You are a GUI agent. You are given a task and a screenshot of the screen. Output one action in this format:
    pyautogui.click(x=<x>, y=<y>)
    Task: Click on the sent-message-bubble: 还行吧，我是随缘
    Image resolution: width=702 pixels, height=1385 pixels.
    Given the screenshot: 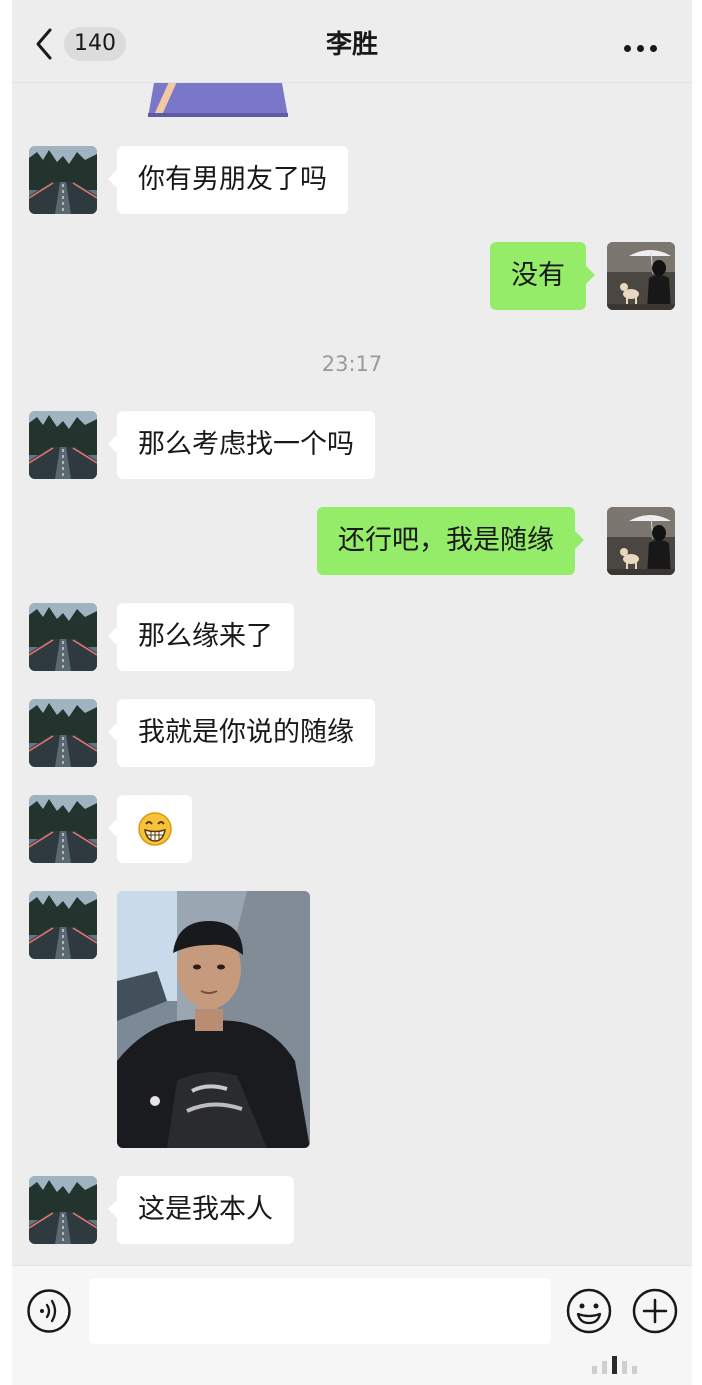 What is the action you would take?
    pyautogui.click(x=450, y=541)
    